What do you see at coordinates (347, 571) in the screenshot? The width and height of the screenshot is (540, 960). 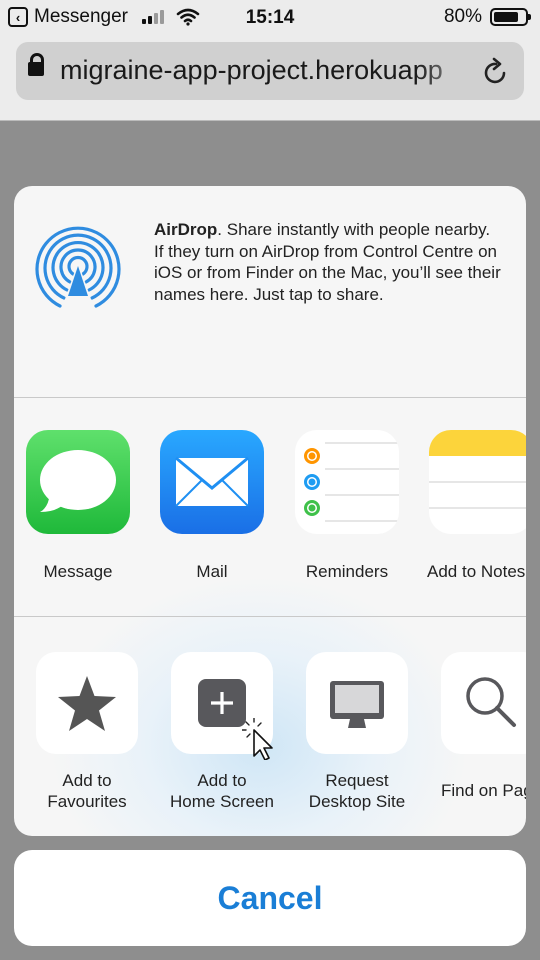 I see `app-label: Reminders` at bounding box center [347, 571].